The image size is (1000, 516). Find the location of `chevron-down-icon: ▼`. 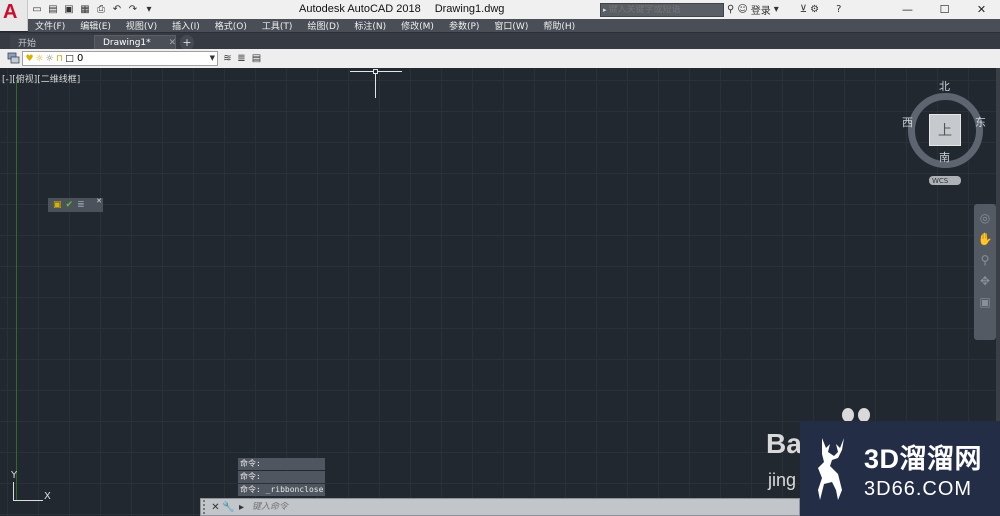

chevron-down-icon: ▼ is located at coordinates (212, 58).